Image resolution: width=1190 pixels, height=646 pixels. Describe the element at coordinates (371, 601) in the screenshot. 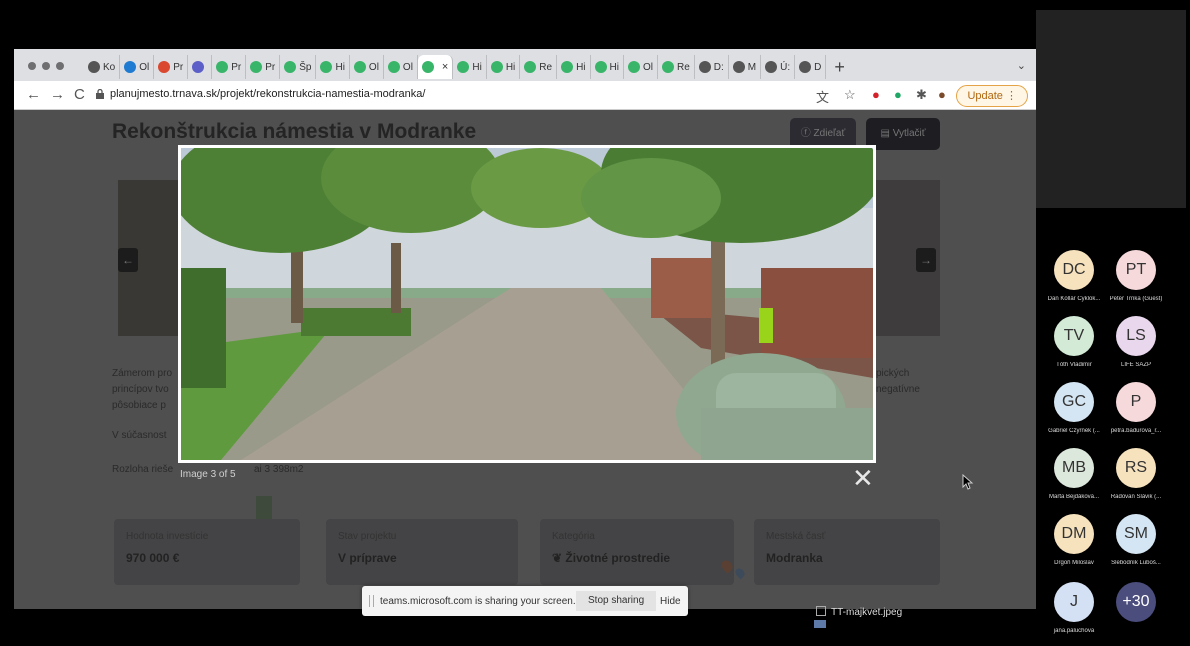

I see `drag-grip-icon` at that location.